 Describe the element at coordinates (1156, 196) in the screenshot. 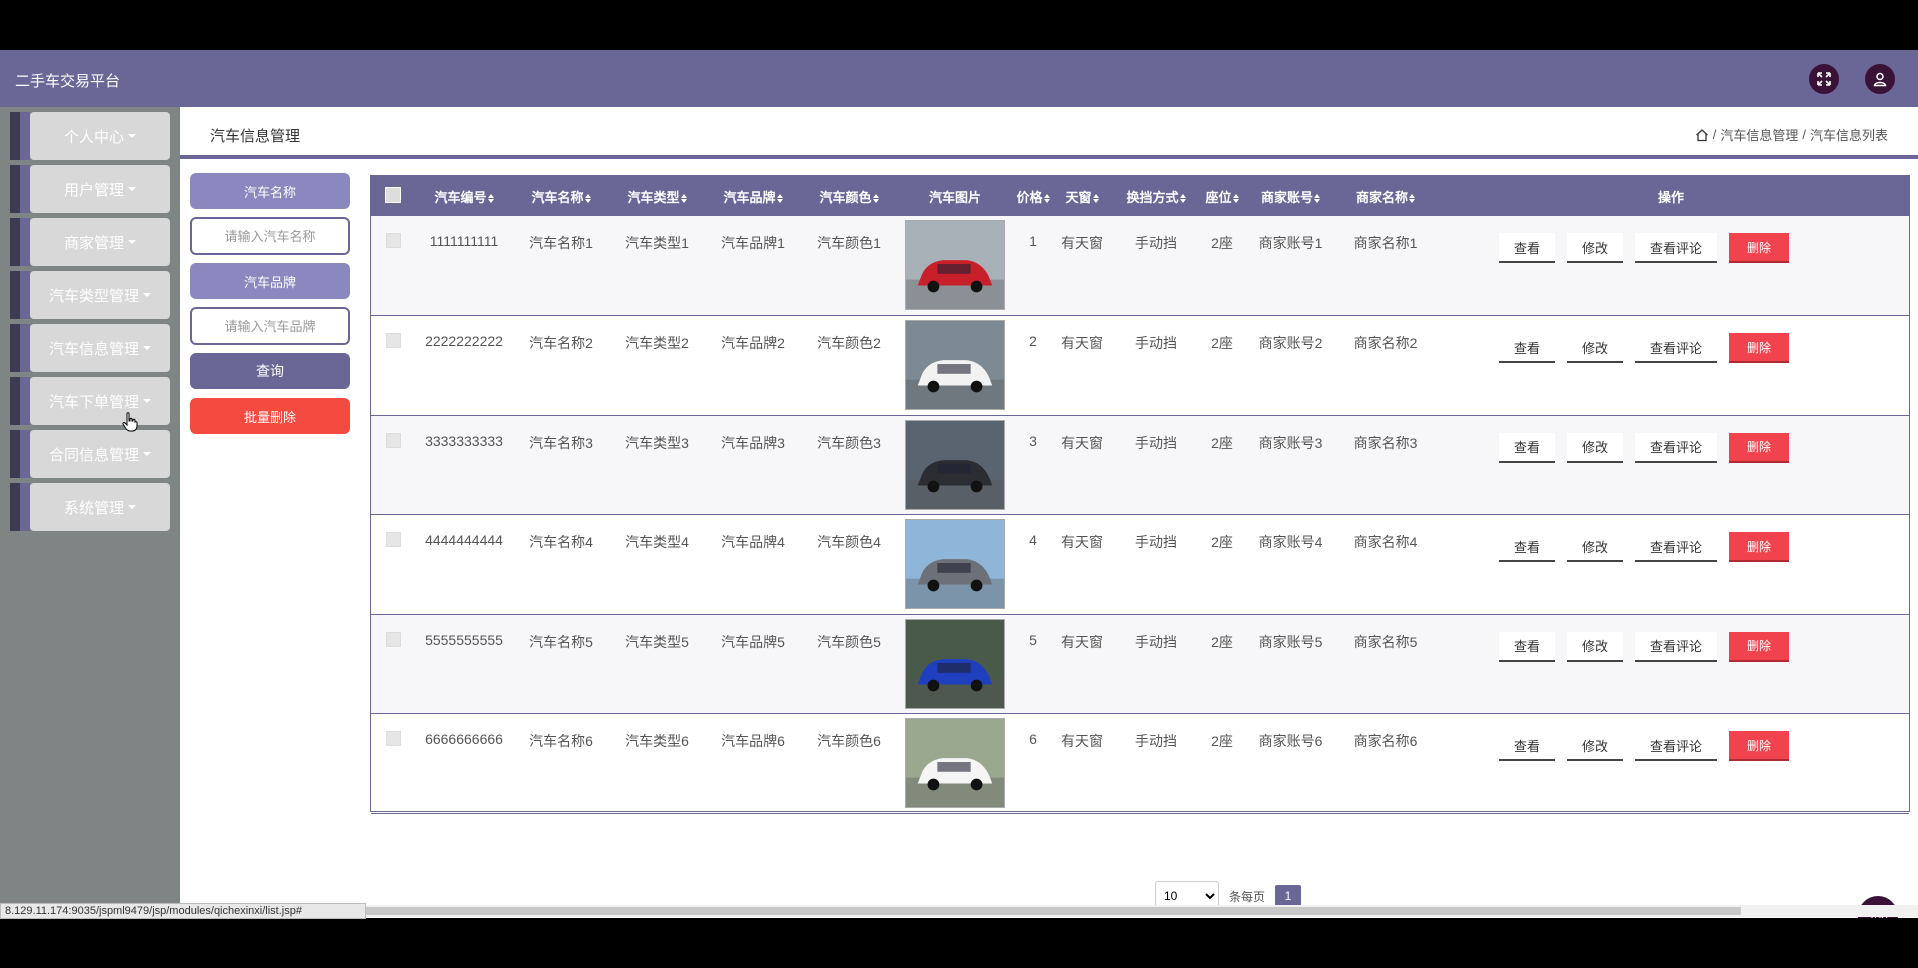

I see `column-header: 换挡方式` at that location.